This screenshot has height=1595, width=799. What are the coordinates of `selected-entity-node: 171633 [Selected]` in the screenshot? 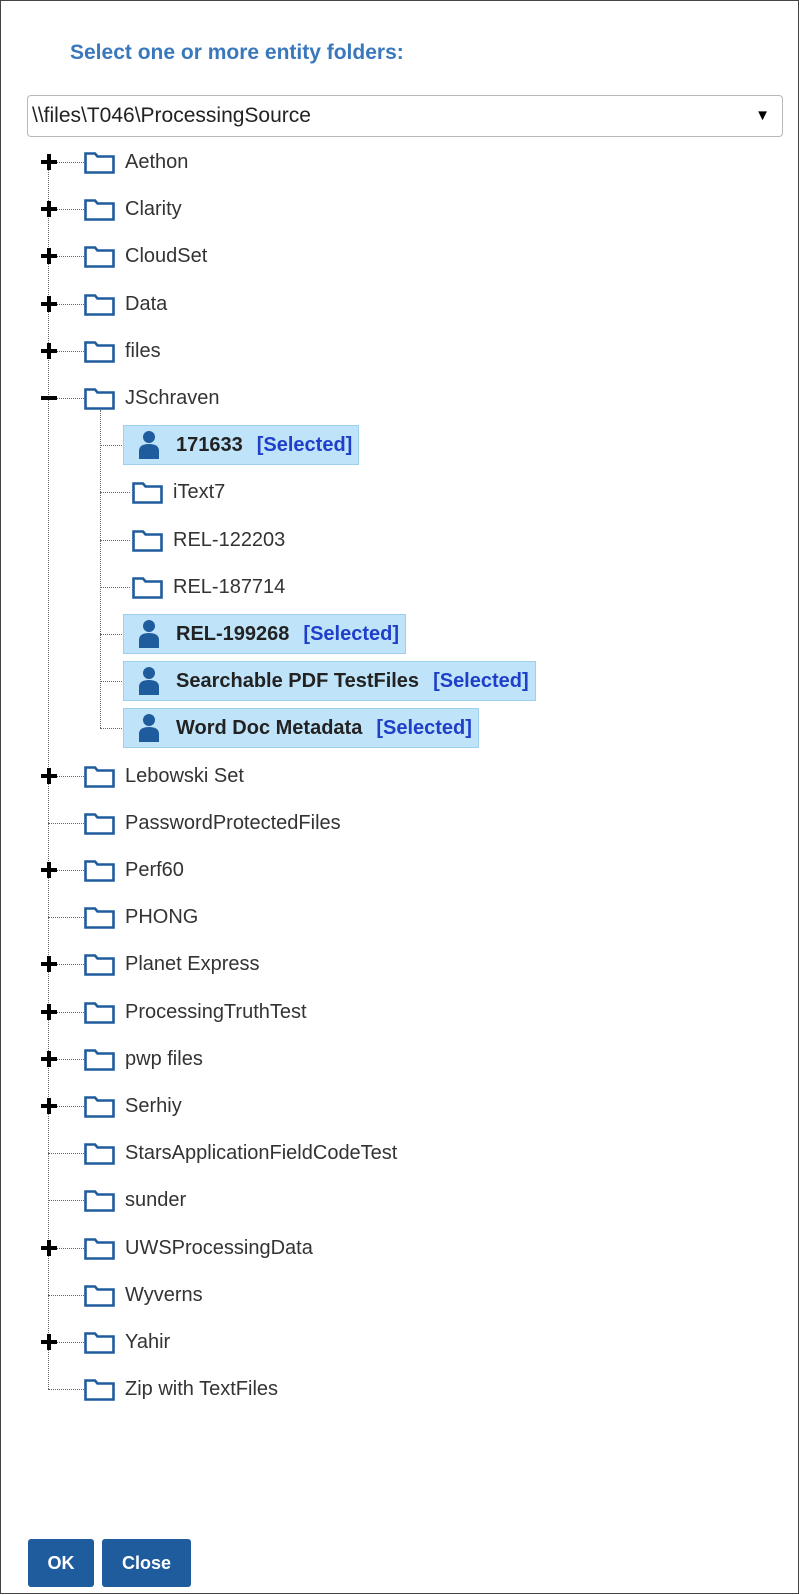 It's located at (241, 445).